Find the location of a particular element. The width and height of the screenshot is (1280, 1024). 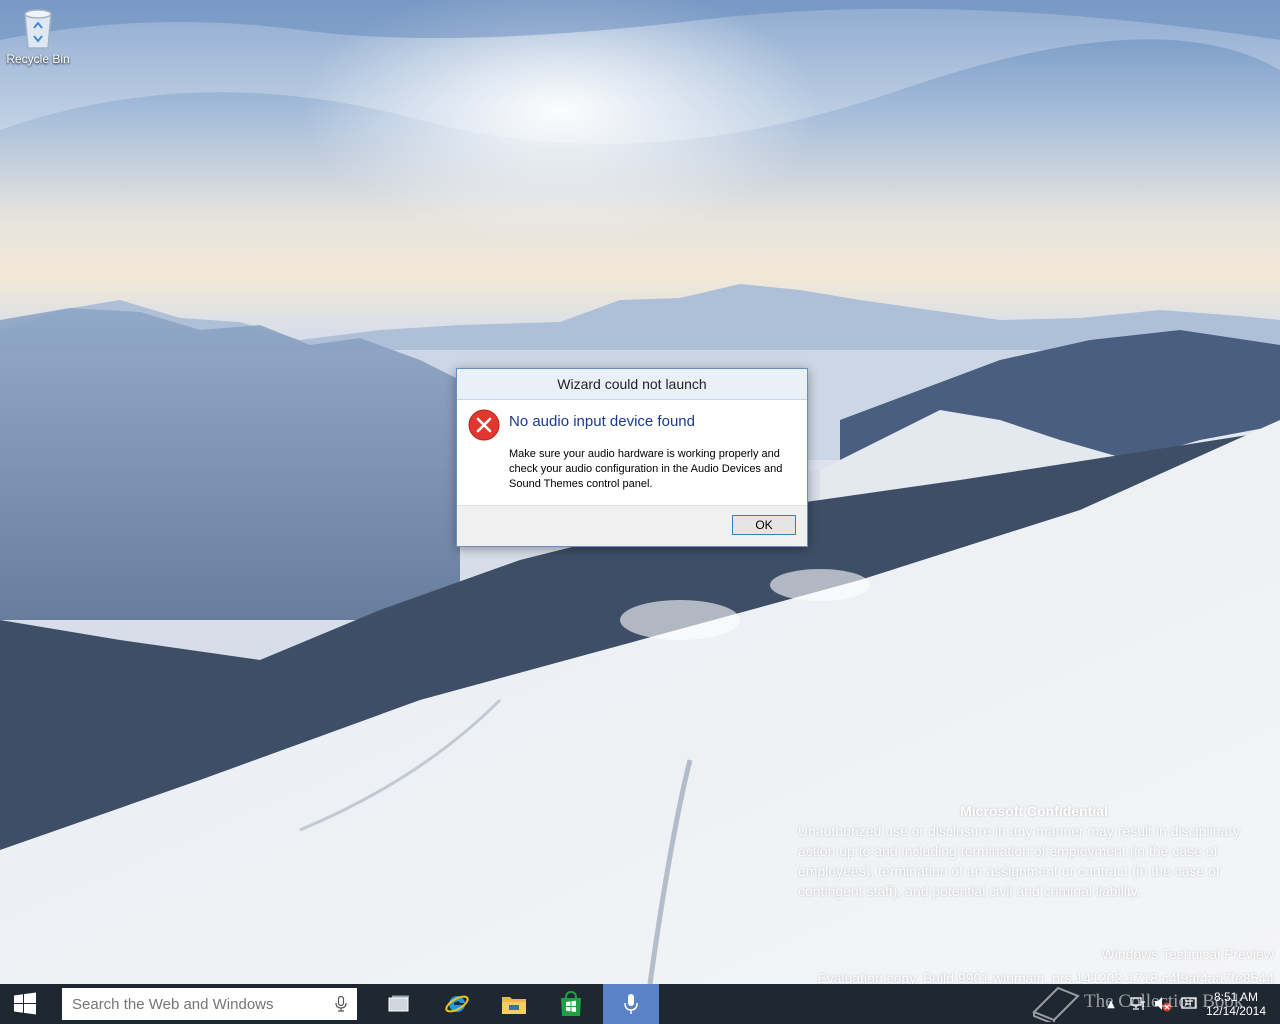

voice-assistant-button is located at coordinates (631, 1004).